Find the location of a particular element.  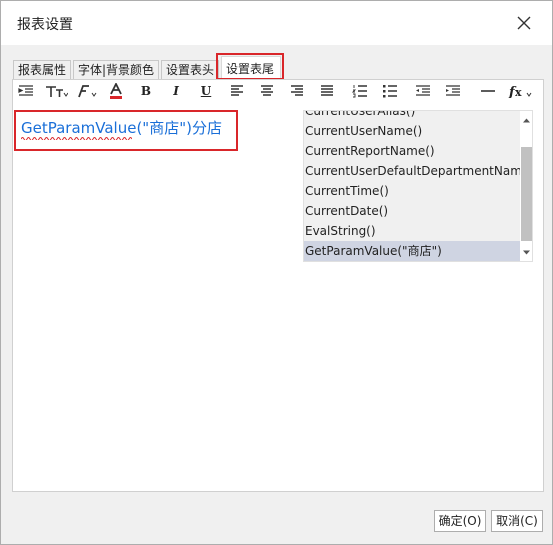

italic-icon: I is located at coordinates (176, 91).